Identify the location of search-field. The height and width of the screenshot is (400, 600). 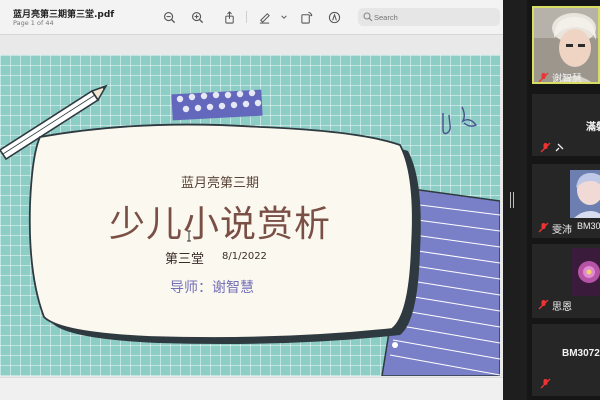
(429, 17).